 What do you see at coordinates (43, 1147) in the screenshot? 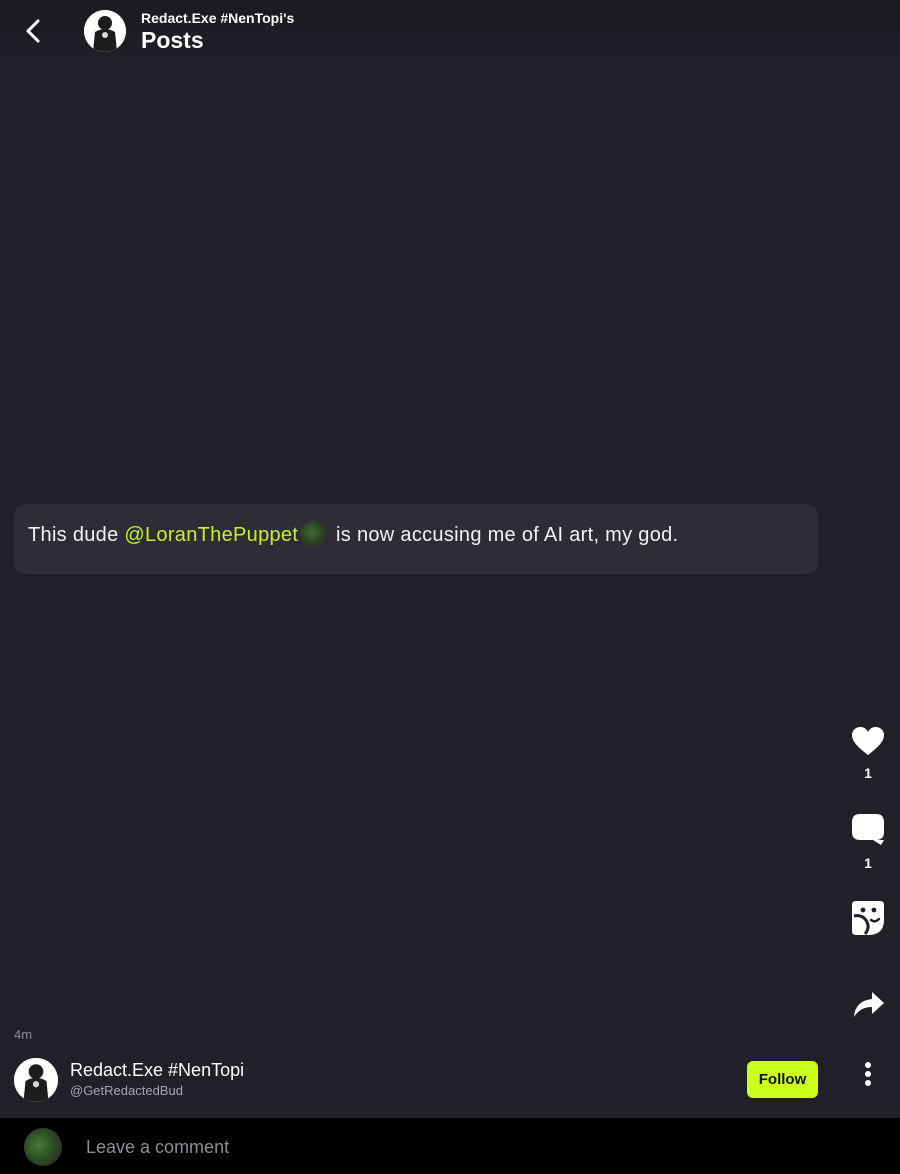
I see `current-user-avatar` at bounding box center [43, 1147].